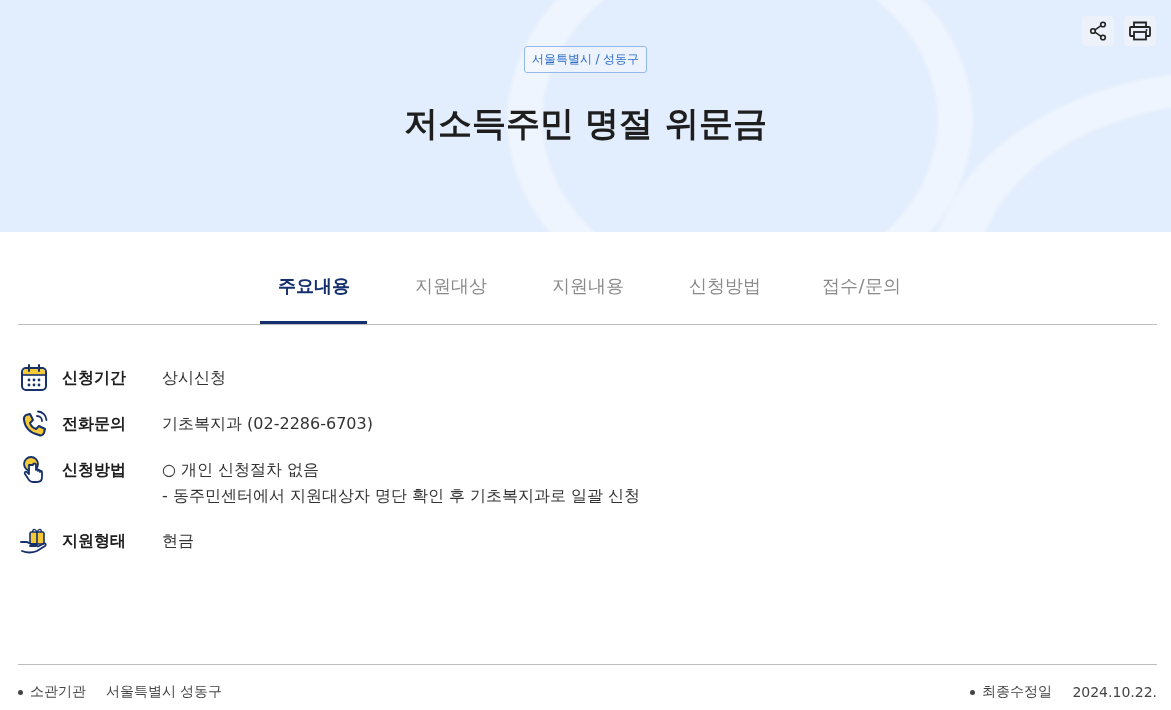 This screenshot has height=710, width=1171. I want to click on footer-label: 최종수정일, so click(1017, 692).